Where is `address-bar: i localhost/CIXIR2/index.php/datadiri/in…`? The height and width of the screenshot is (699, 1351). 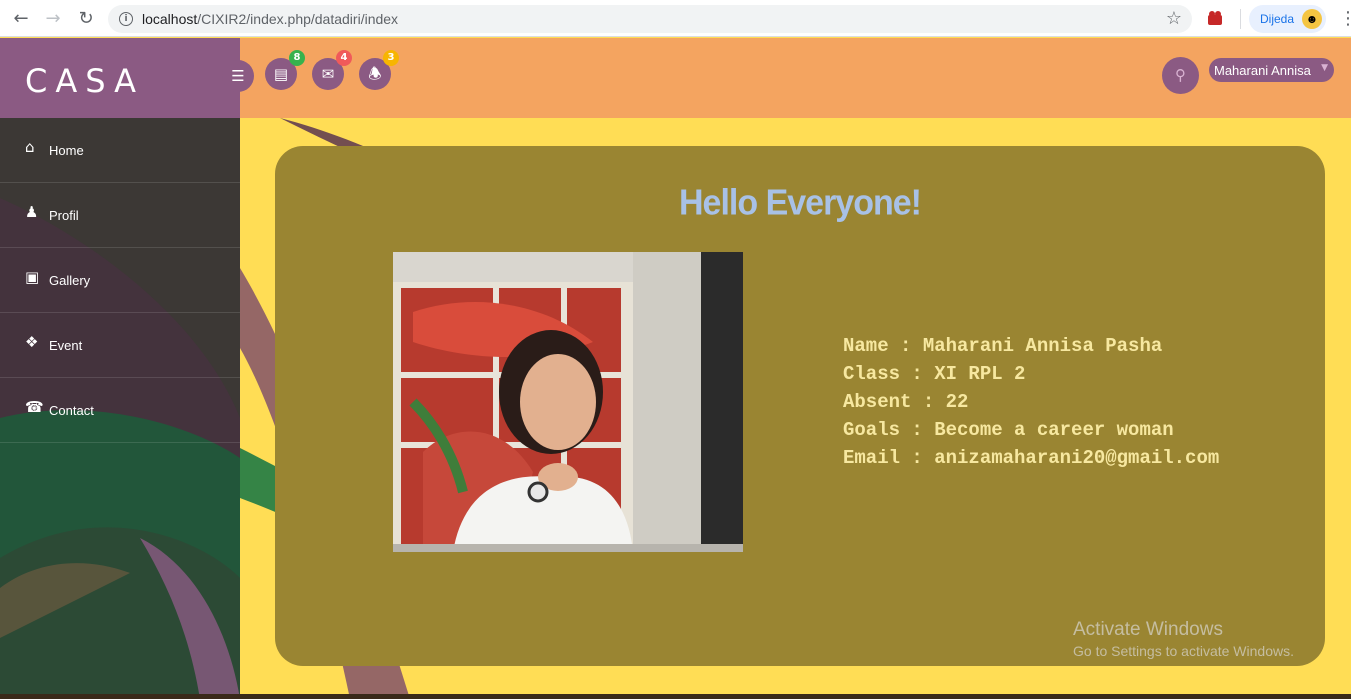 address-bar: i localhost/CIXIR2/index.php/datadiri/in… is located at coordinates (650, 19).